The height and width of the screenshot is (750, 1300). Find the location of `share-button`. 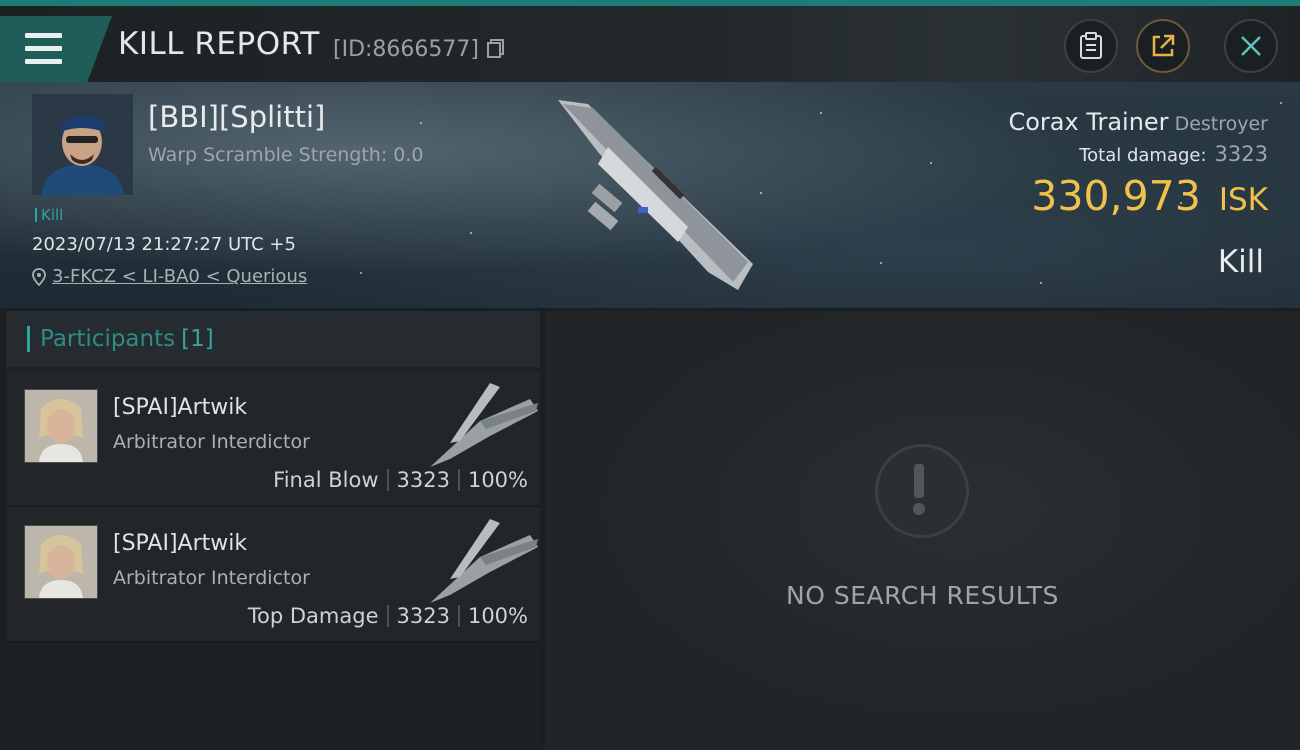

share-button is located at coordinates (1163, 46).